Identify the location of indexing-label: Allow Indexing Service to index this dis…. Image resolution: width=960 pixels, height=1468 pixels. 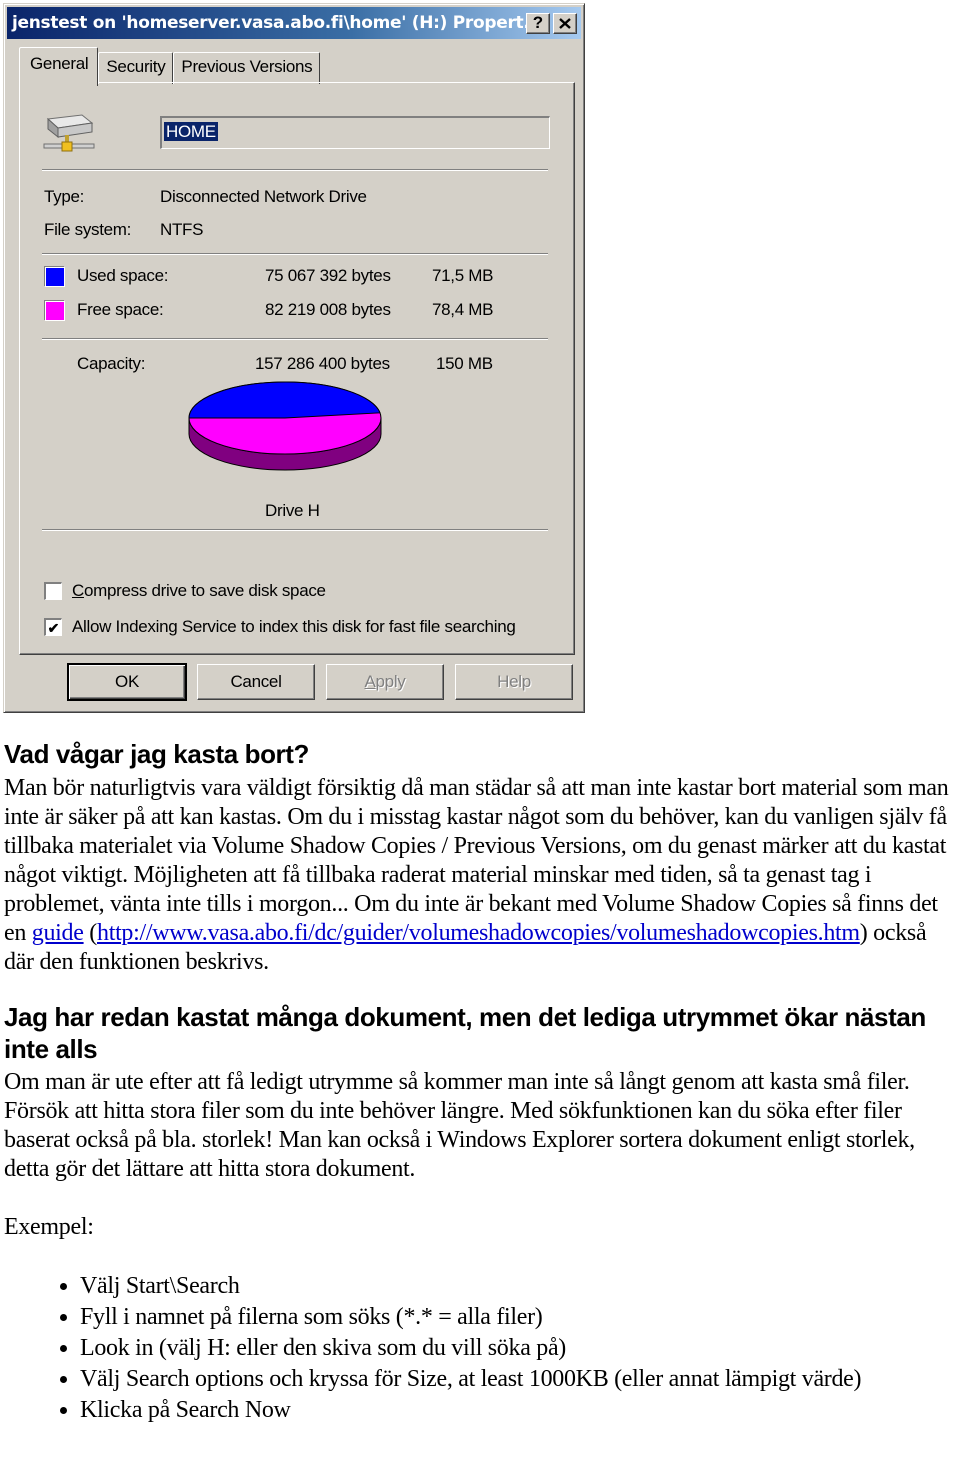
(294, 626).